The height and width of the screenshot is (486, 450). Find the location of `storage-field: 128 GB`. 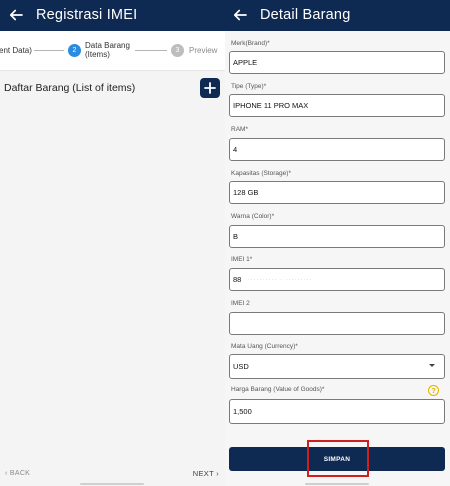

storage-field: 128 GB is located at coordinates (337, 192).